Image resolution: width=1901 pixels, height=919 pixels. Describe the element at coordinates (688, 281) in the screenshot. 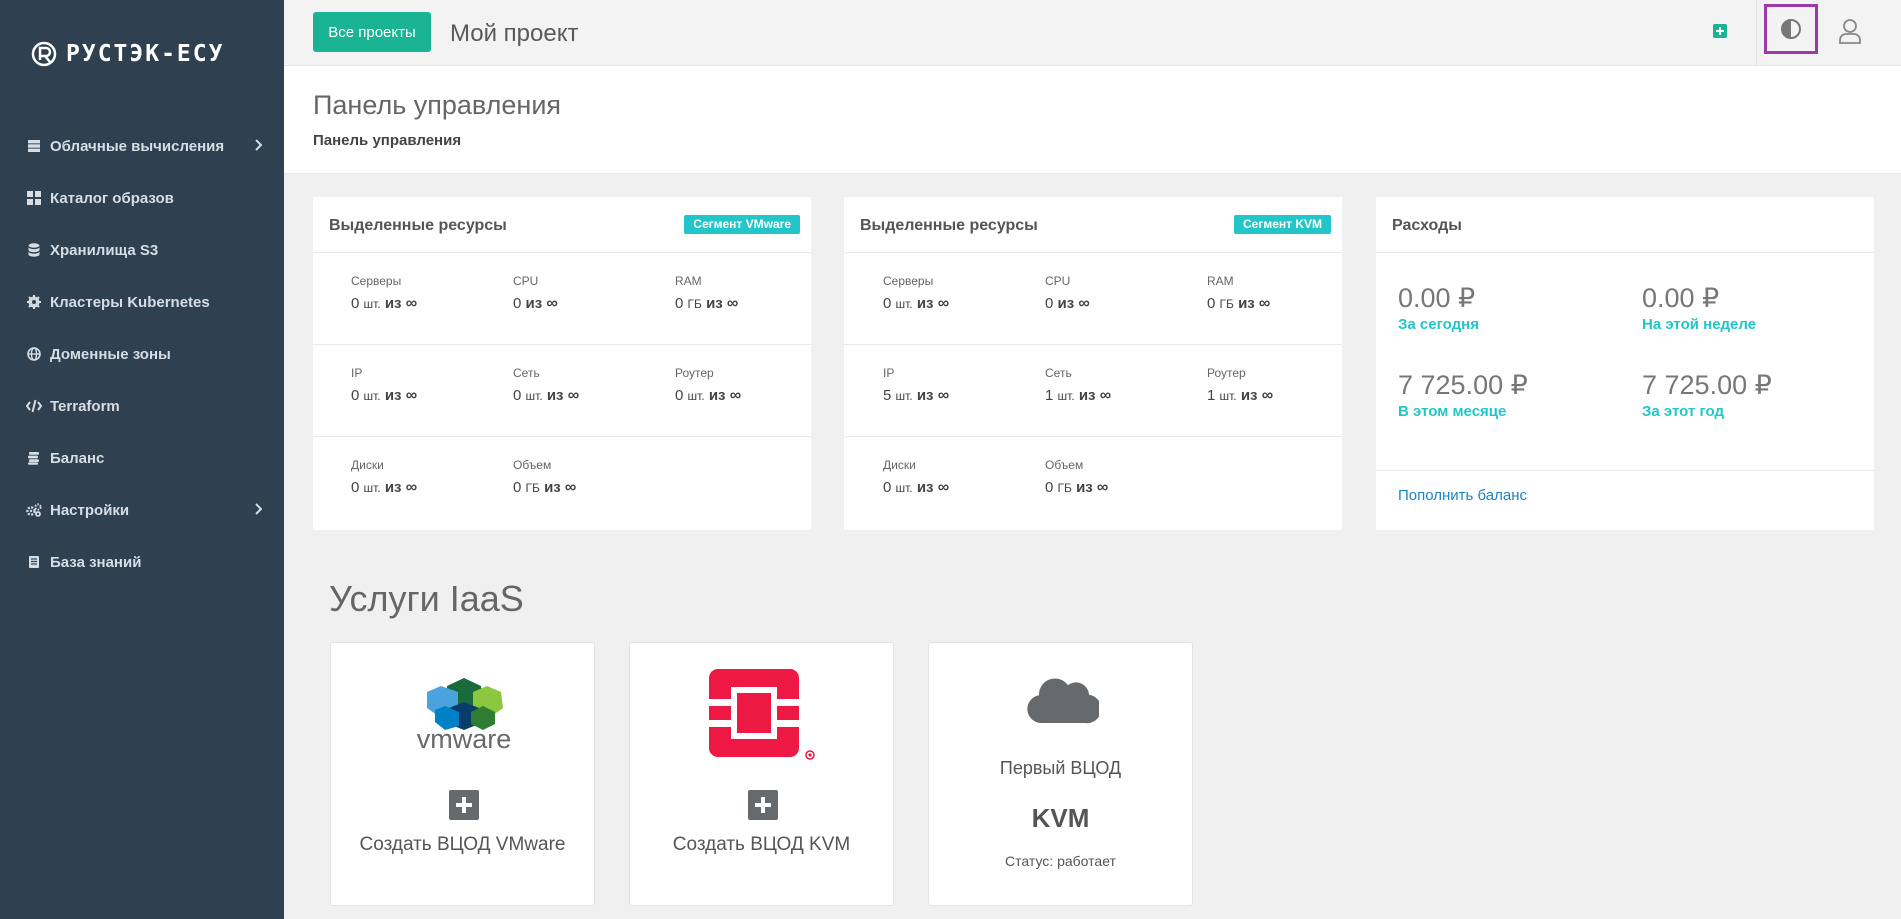

I see `resource-label: RAM` at that location.